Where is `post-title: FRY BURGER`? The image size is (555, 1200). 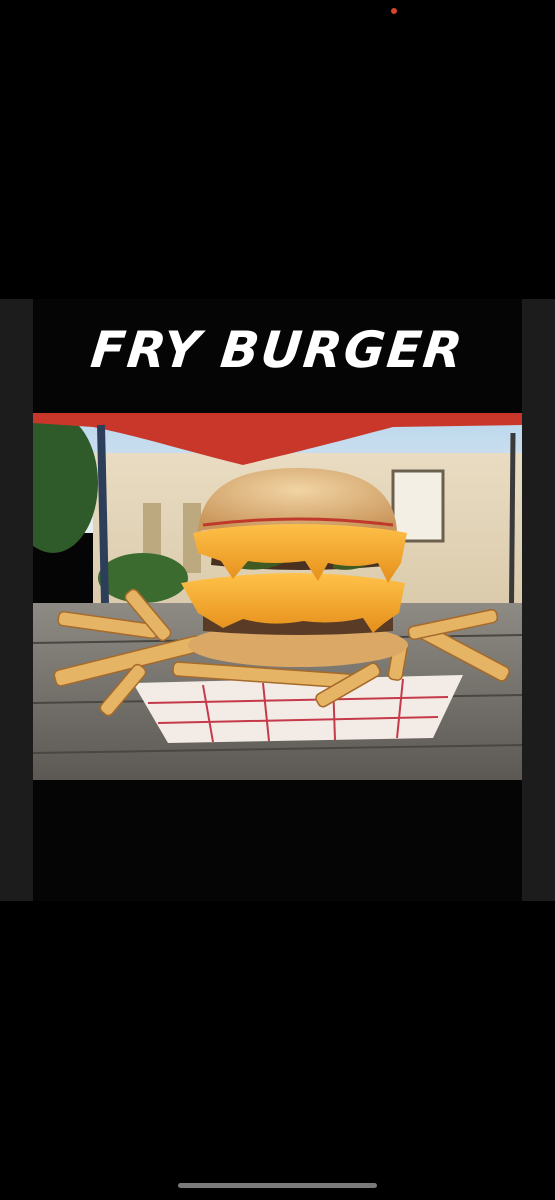
post-title: FRY BURGER is located at coordinates (277, 350).